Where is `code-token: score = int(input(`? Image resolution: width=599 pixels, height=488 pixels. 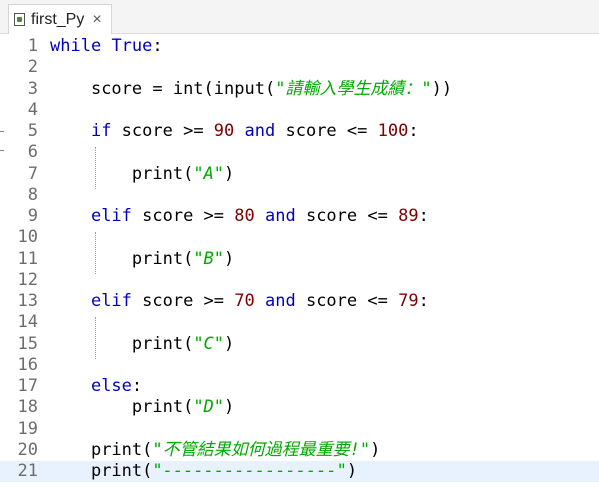
code-token: score = int(input( is located at coordinates (183, 88).